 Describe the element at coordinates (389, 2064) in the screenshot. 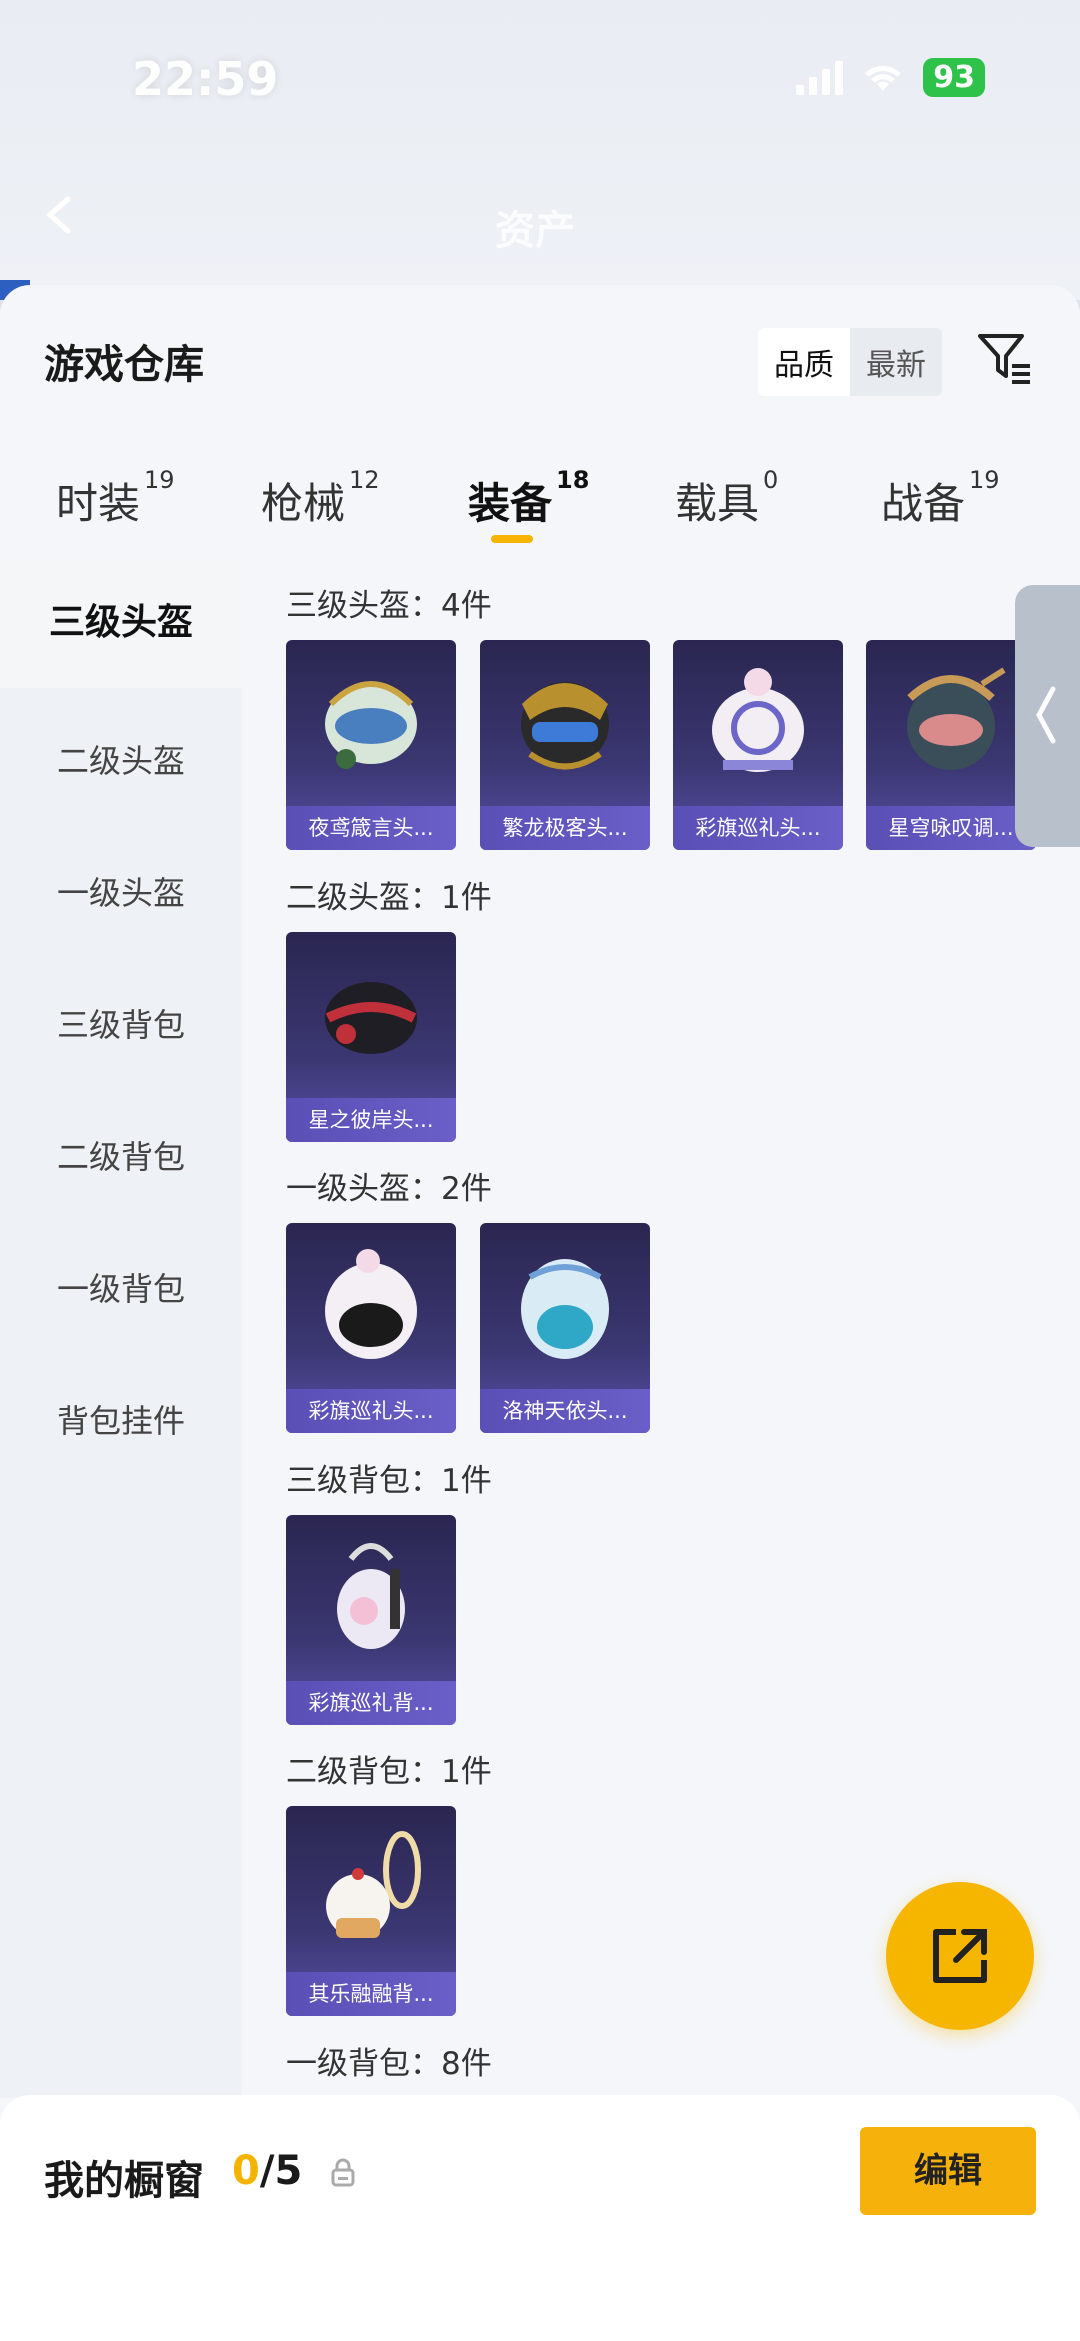

I see `section-title: 一级背包：8件` at that location.